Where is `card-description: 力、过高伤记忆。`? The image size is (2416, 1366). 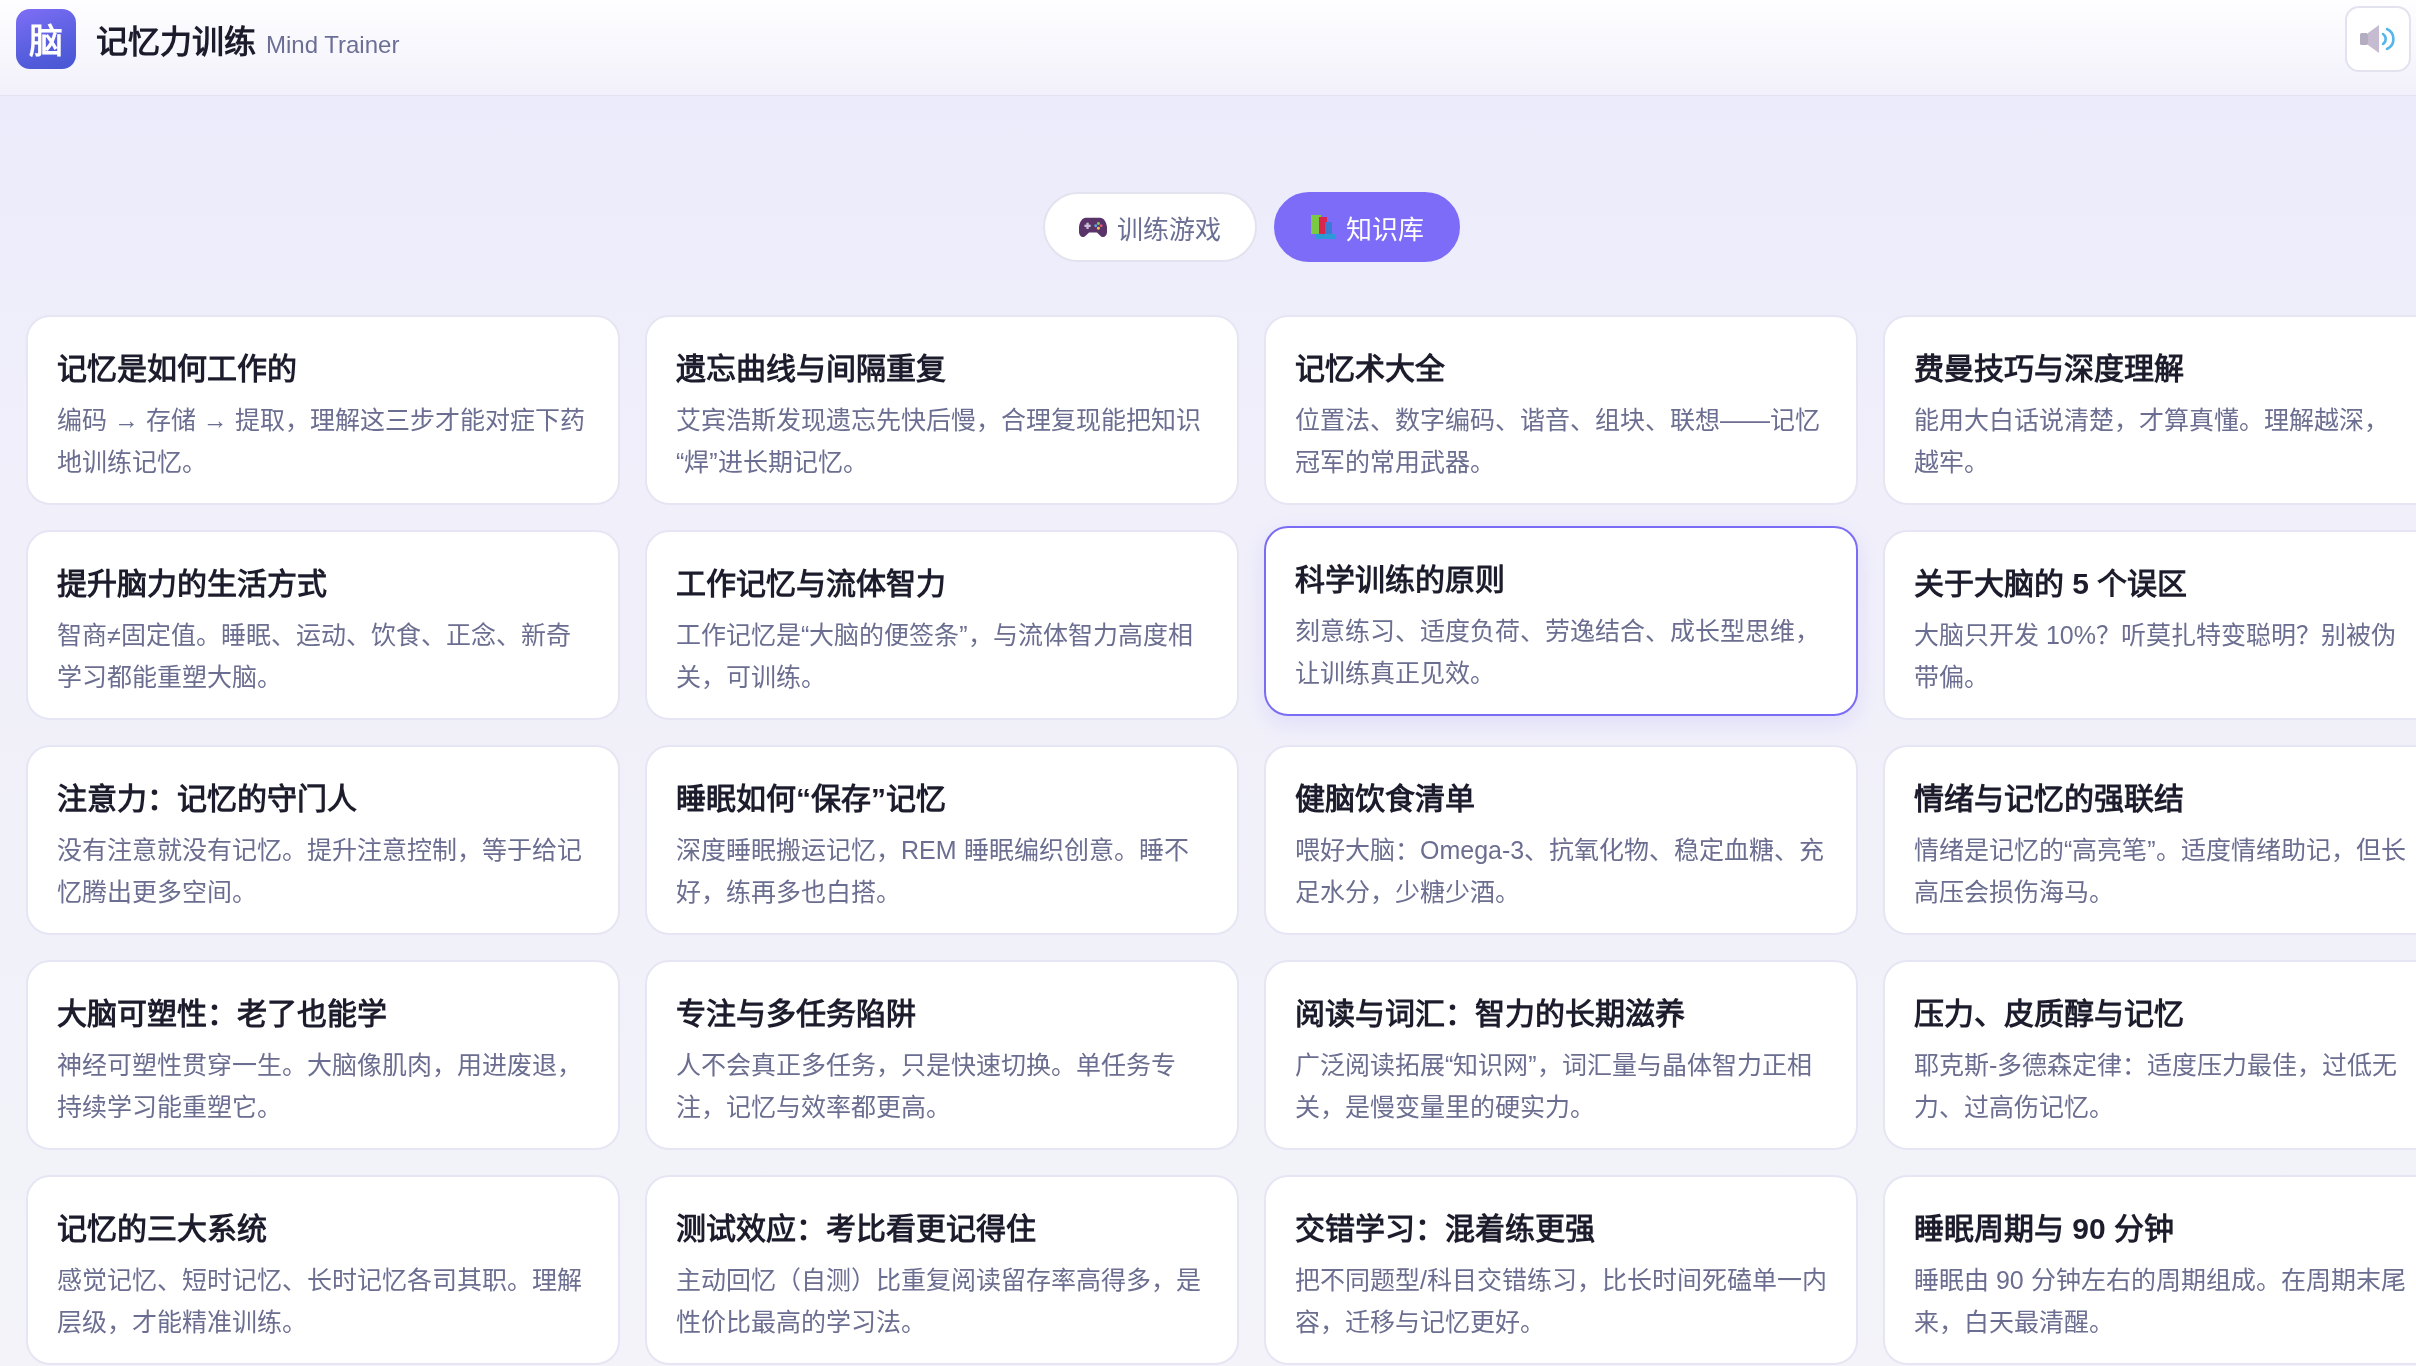
card-description: 力、过高伤记忆。 is located at coordinates (2014, 1107).